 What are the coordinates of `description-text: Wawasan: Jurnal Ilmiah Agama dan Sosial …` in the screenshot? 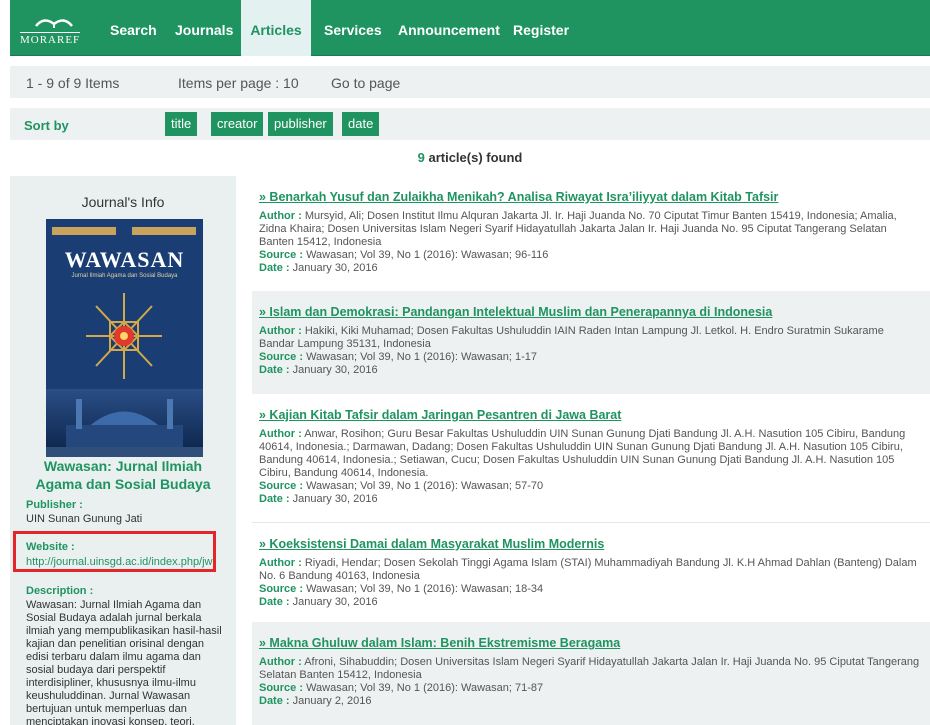 It's located at (124, 662).